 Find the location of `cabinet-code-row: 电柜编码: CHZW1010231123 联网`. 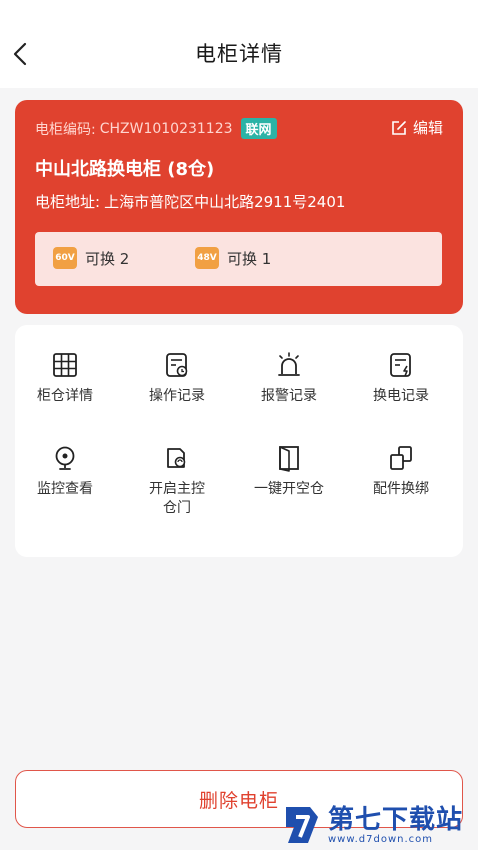

cabinet-code-row: 电柜编码: CHZW1010231123 联网 is located at coordinates (156, 128).